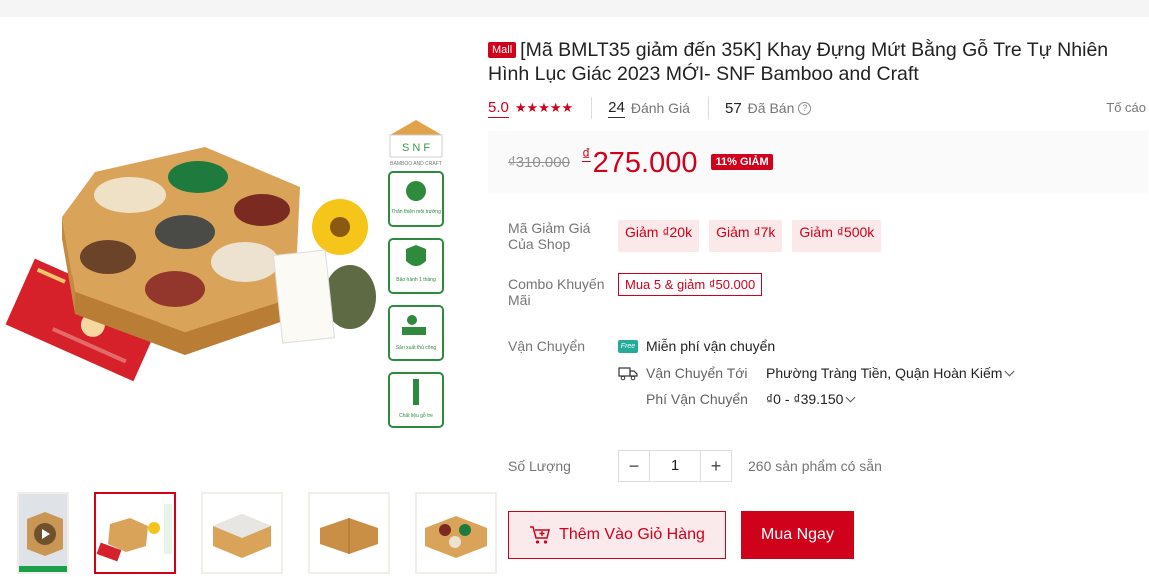  I want to click on ship-fee-dropdown: ₫0 - ₫39.150, so click(811, 399).